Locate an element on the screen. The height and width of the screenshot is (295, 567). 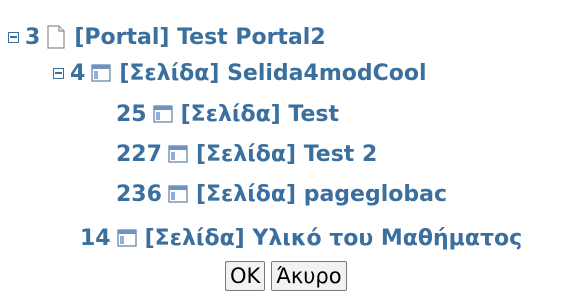
item-id: 236 is located at coordinates (139, 194).